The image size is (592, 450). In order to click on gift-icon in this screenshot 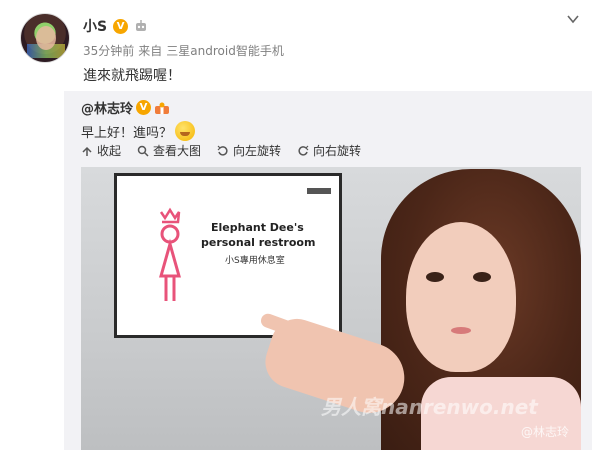, I will do `click(162, 108)`.